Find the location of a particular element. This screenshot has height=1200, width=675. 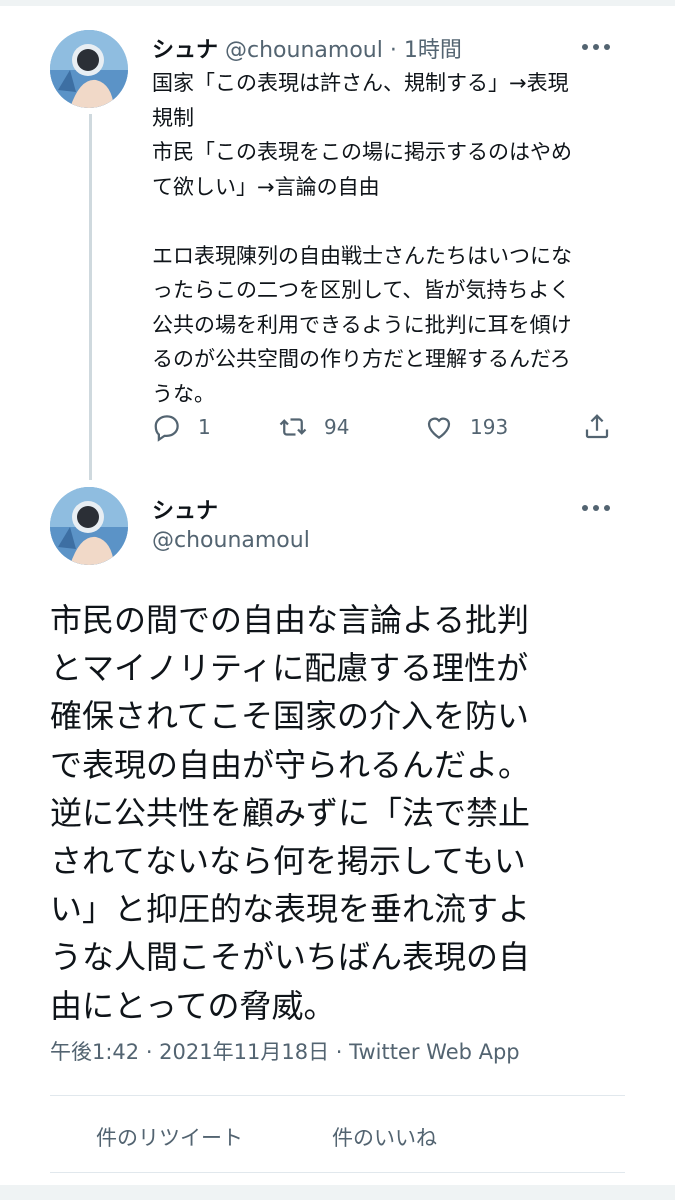

tweet-text-line: 逆に公共性を顧みずに「法で禁止 is located at coordinates (290, 812).